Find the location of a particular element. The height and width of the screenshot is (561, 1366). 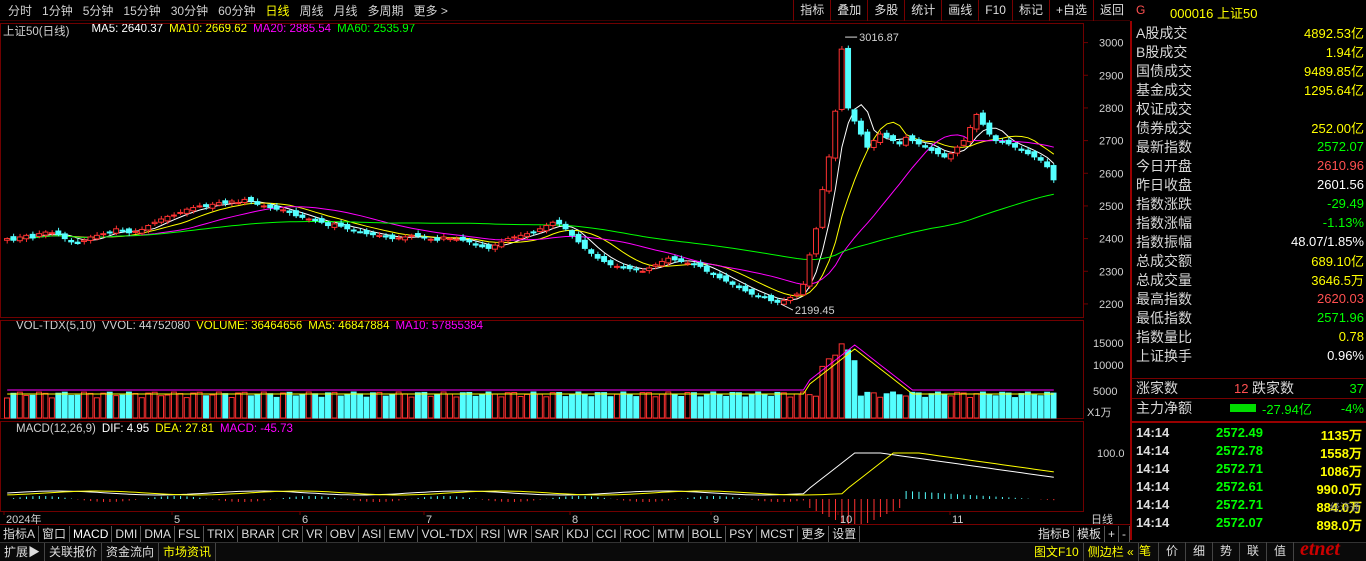

period-tab-6: 日线 is located at coordinates (277, 10).